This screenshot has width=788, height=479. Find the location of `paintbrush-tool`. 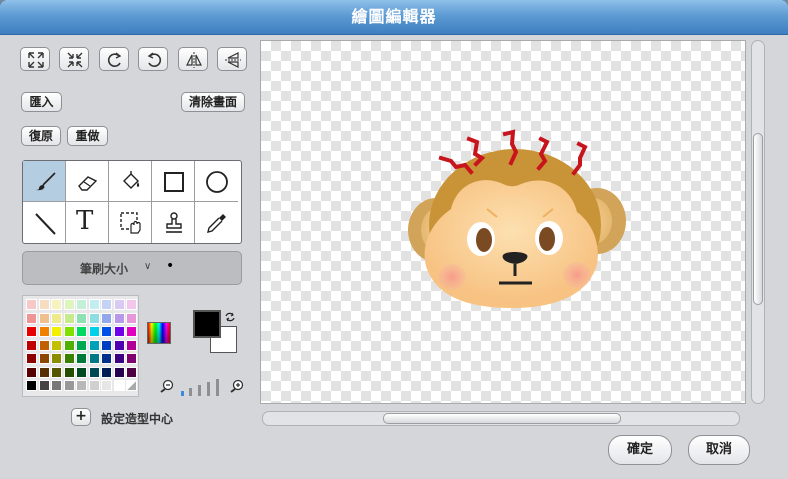

paintbrush-tool is located at coordinates (44, 181).